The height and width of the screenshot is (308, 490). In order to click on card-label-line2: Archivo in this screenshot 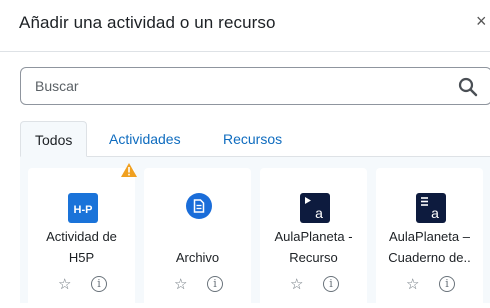, I will do `click(197, 257)`.